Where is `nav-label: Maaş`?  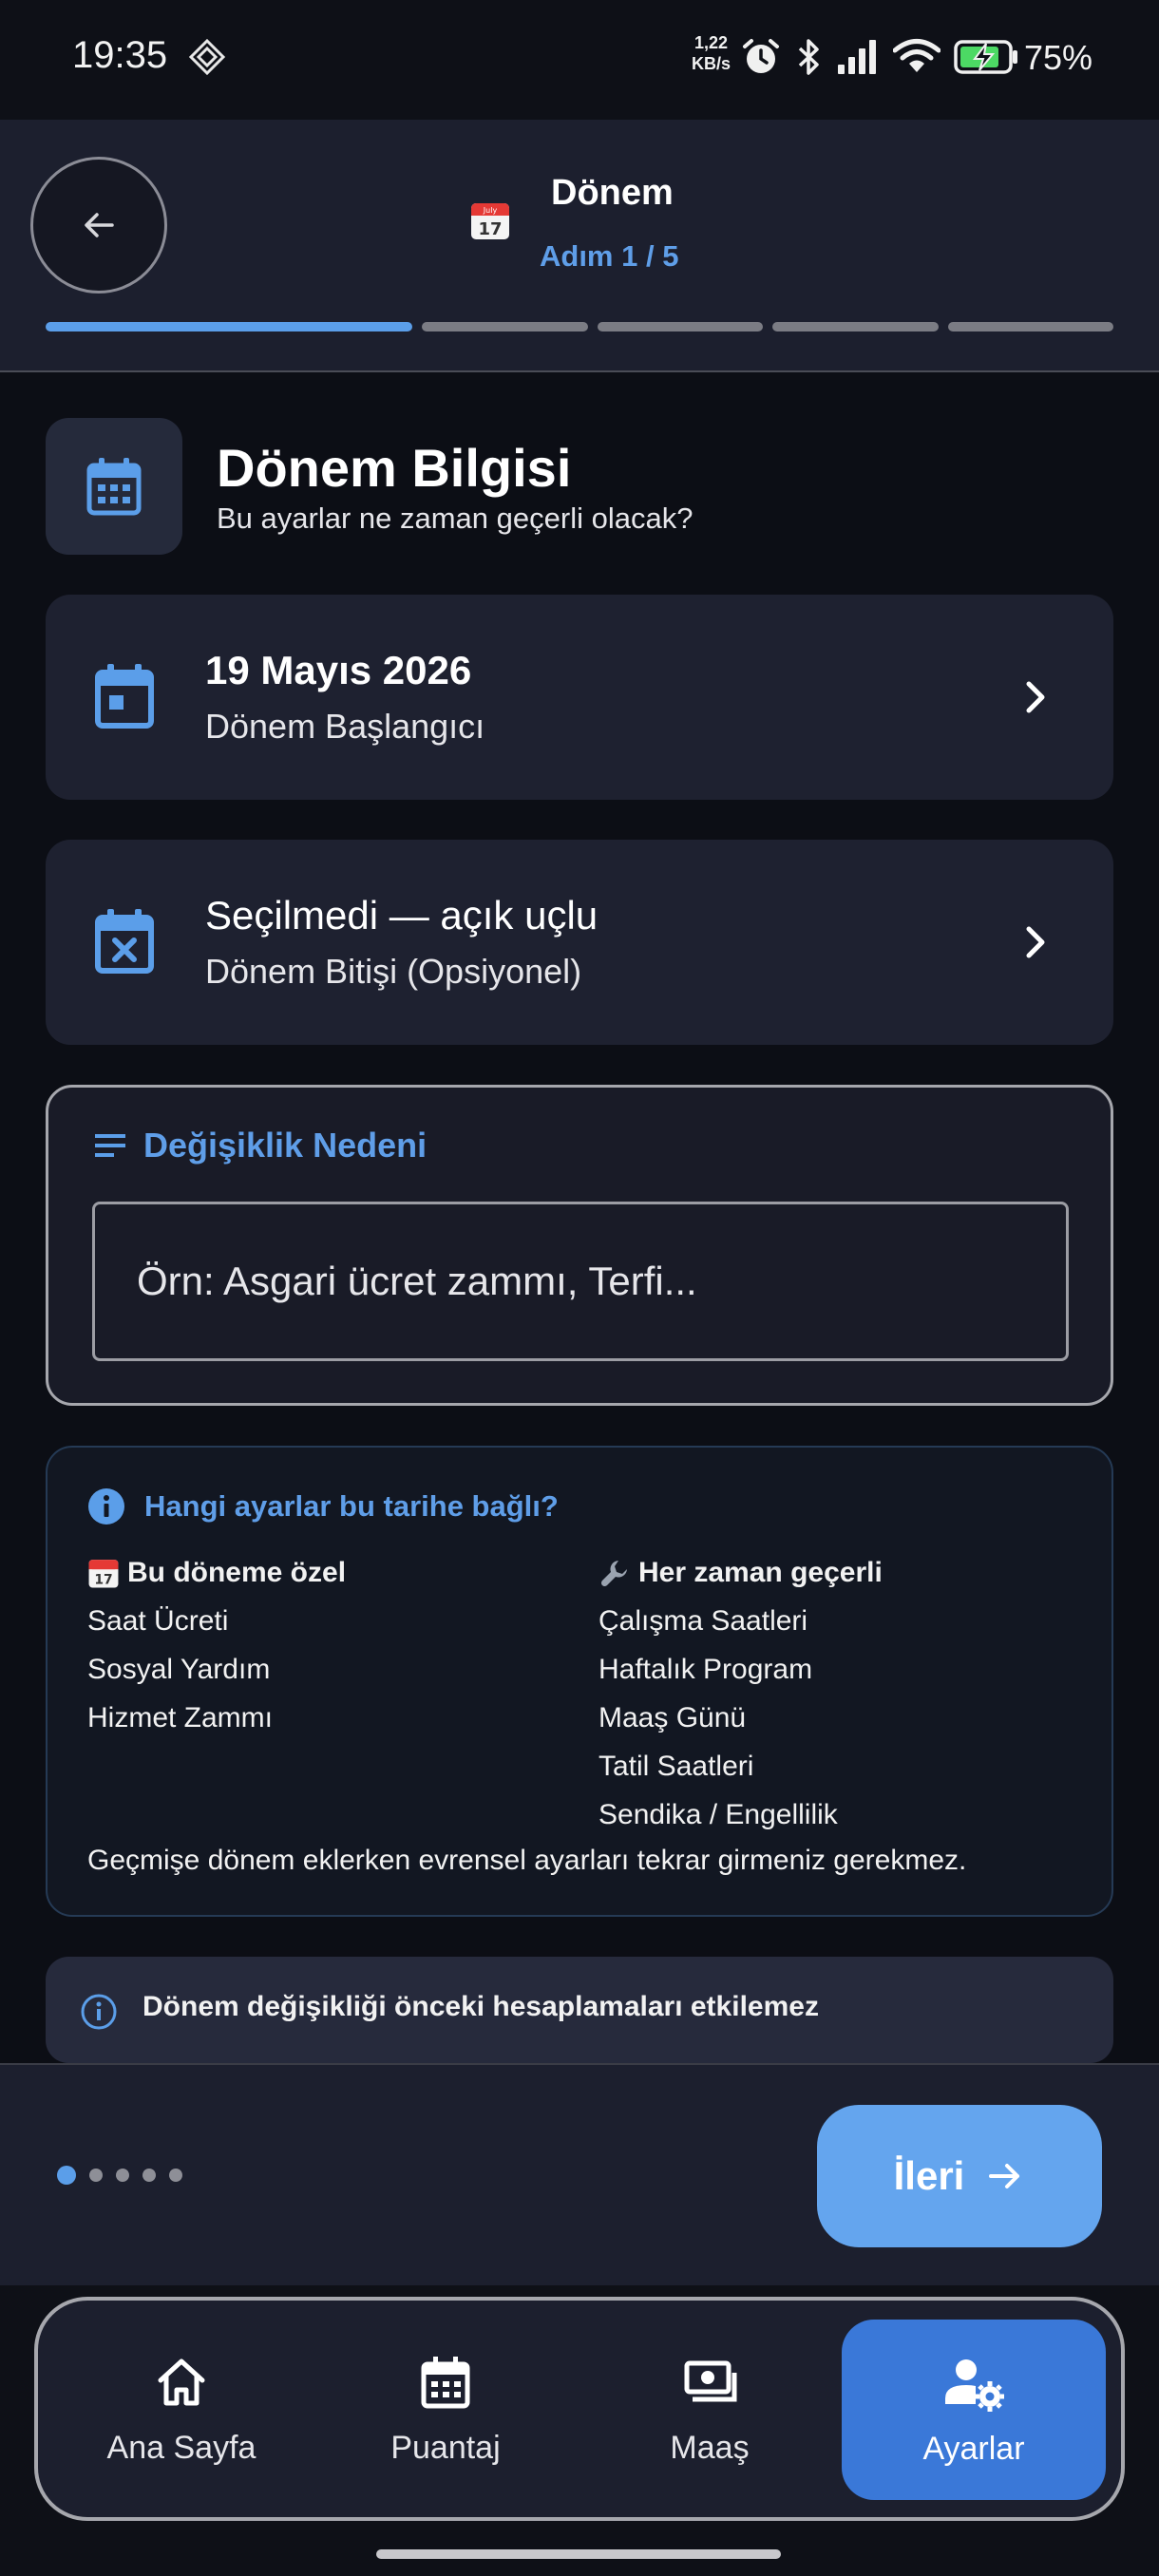 nav-label: Maaş is located at coordinates (710, 2447).